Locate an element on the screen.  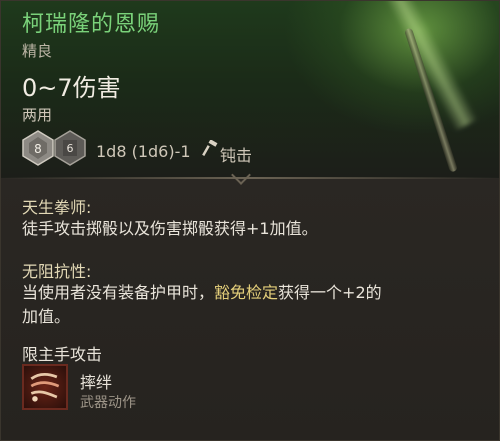
d8-die-label: 8 is located at coordinates (38, 149).